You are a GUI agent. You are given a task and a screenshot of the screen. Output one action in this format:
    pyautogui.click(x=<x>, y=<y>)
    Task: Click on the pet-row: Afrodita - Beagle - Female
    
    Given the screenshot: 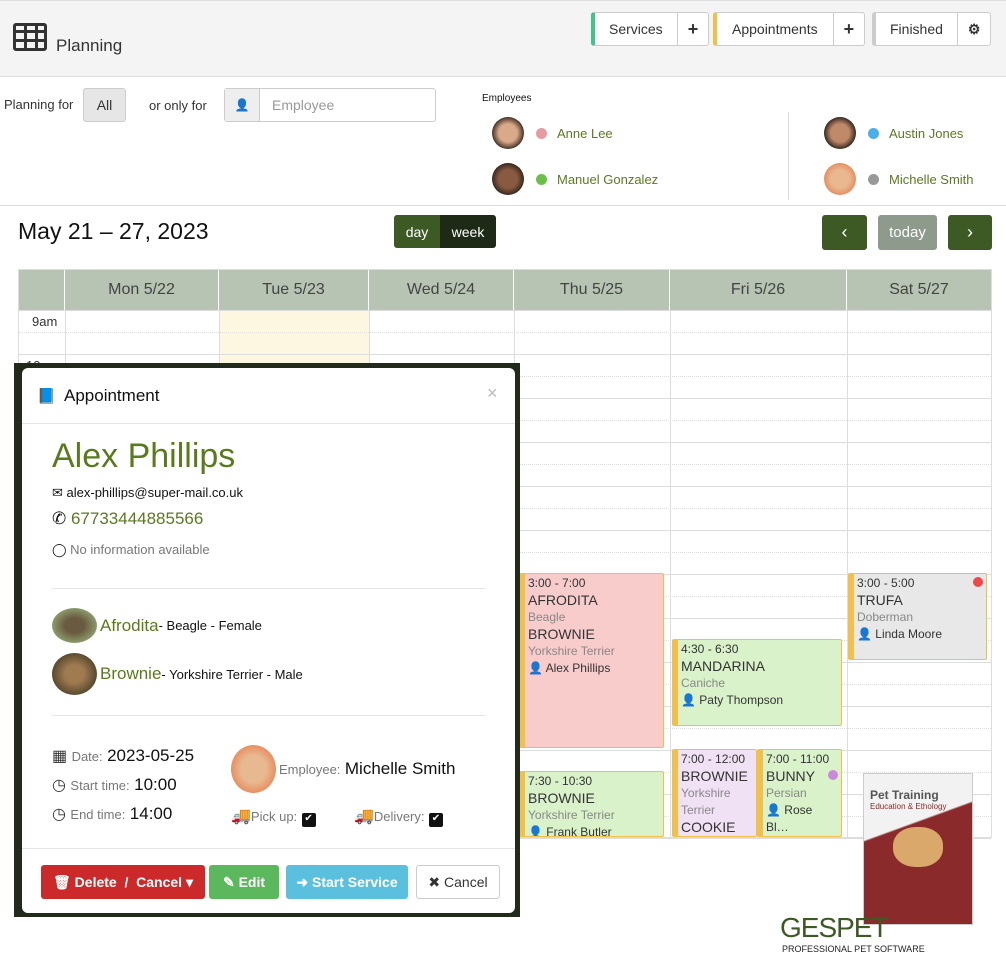 What is the action you would take?
    pyautogui.click(x=157, y=625)
    